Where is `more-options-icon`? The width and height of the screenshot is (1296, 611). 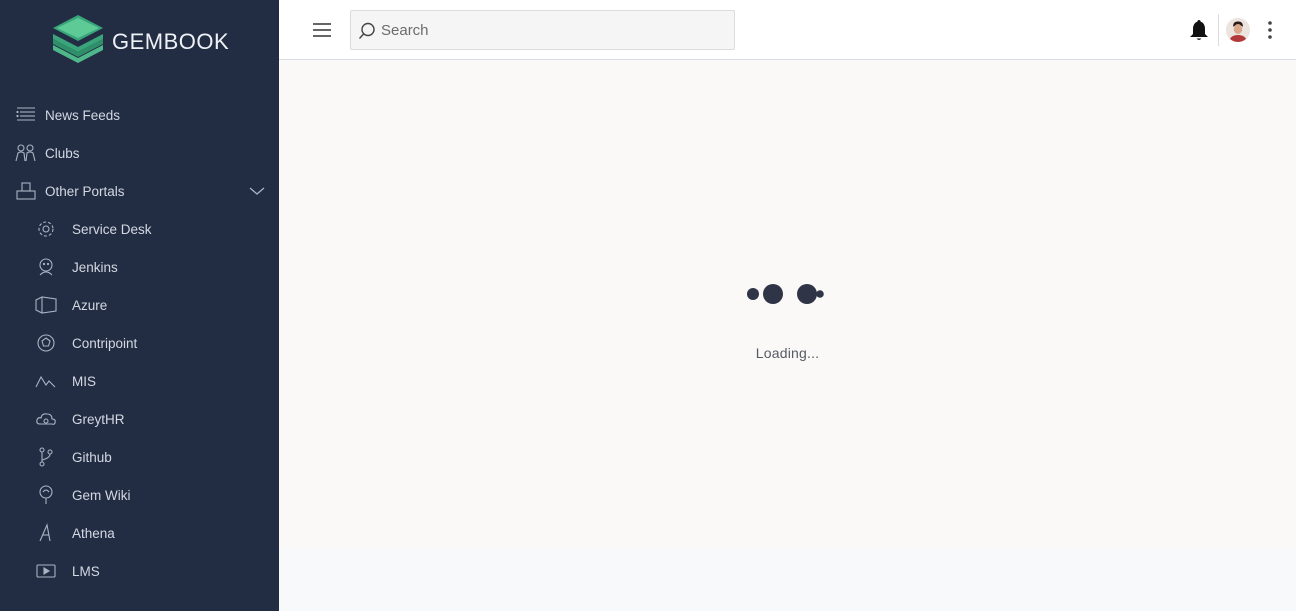
more-options-icon is located at coordinates (1270, 30).